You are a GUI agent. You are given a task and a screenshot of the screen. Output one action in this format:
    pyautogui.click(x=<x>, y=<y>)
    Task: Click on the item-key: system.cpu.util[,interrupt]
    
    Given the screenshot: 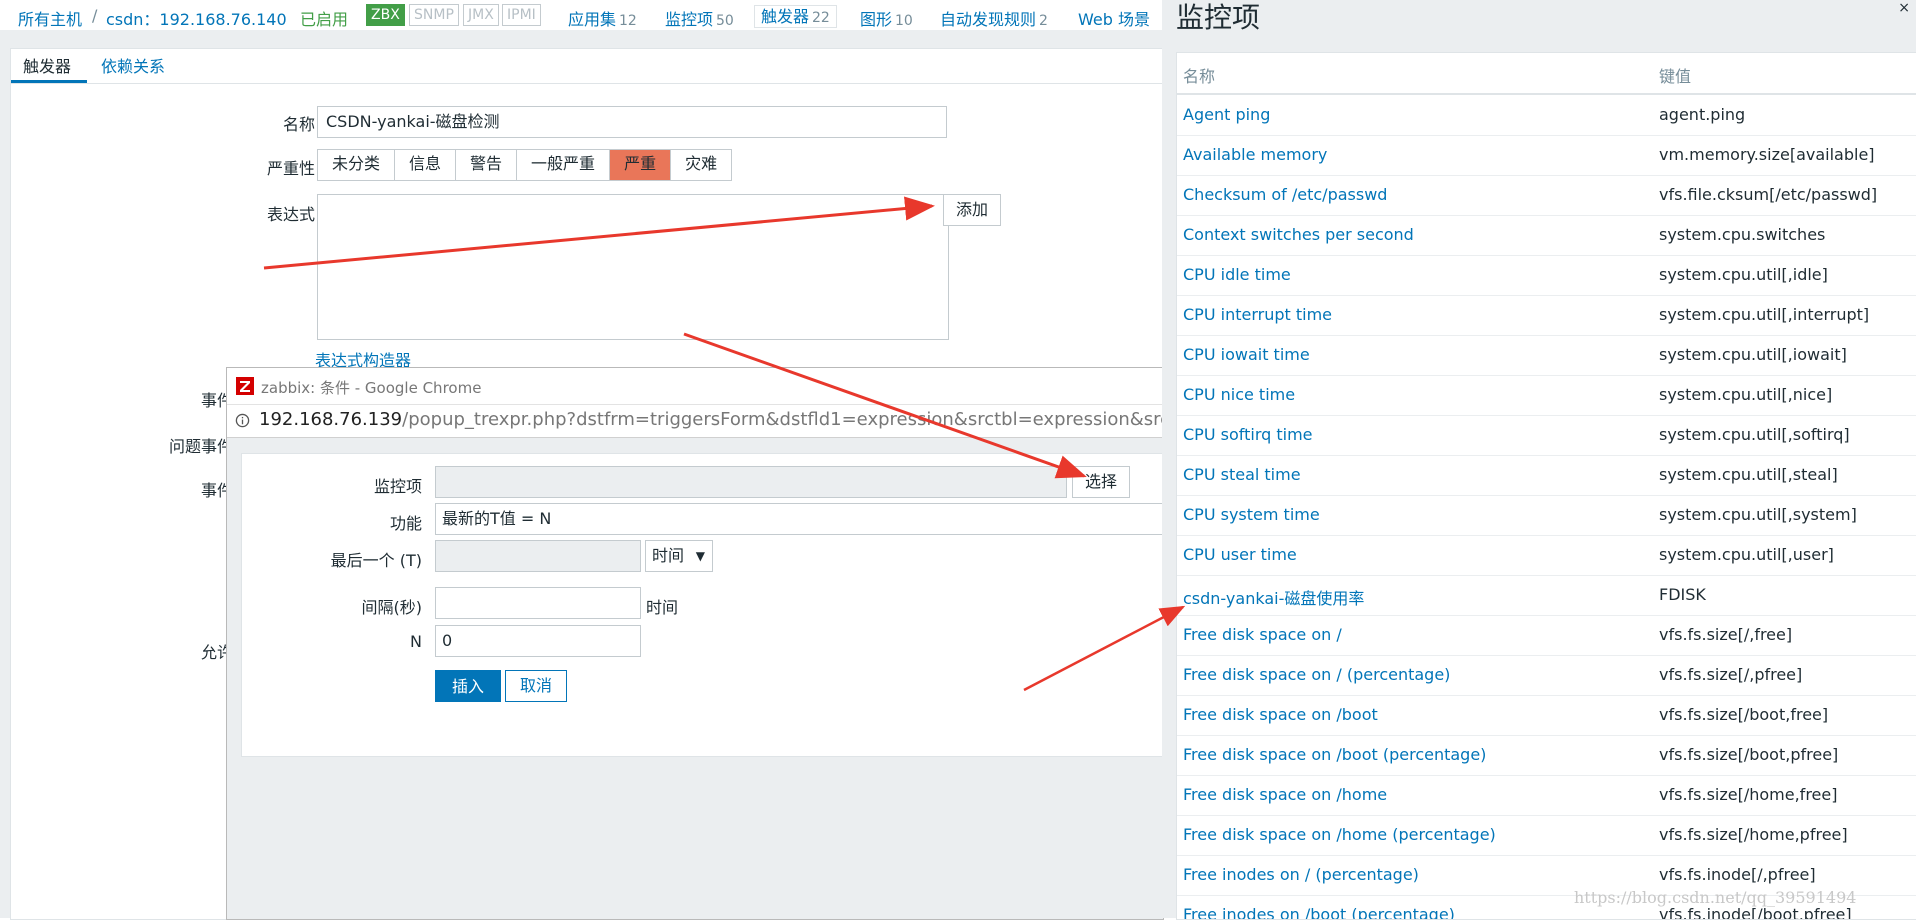 What is the action you would take?
    pyautogui.click(x=1764, y=314)
    